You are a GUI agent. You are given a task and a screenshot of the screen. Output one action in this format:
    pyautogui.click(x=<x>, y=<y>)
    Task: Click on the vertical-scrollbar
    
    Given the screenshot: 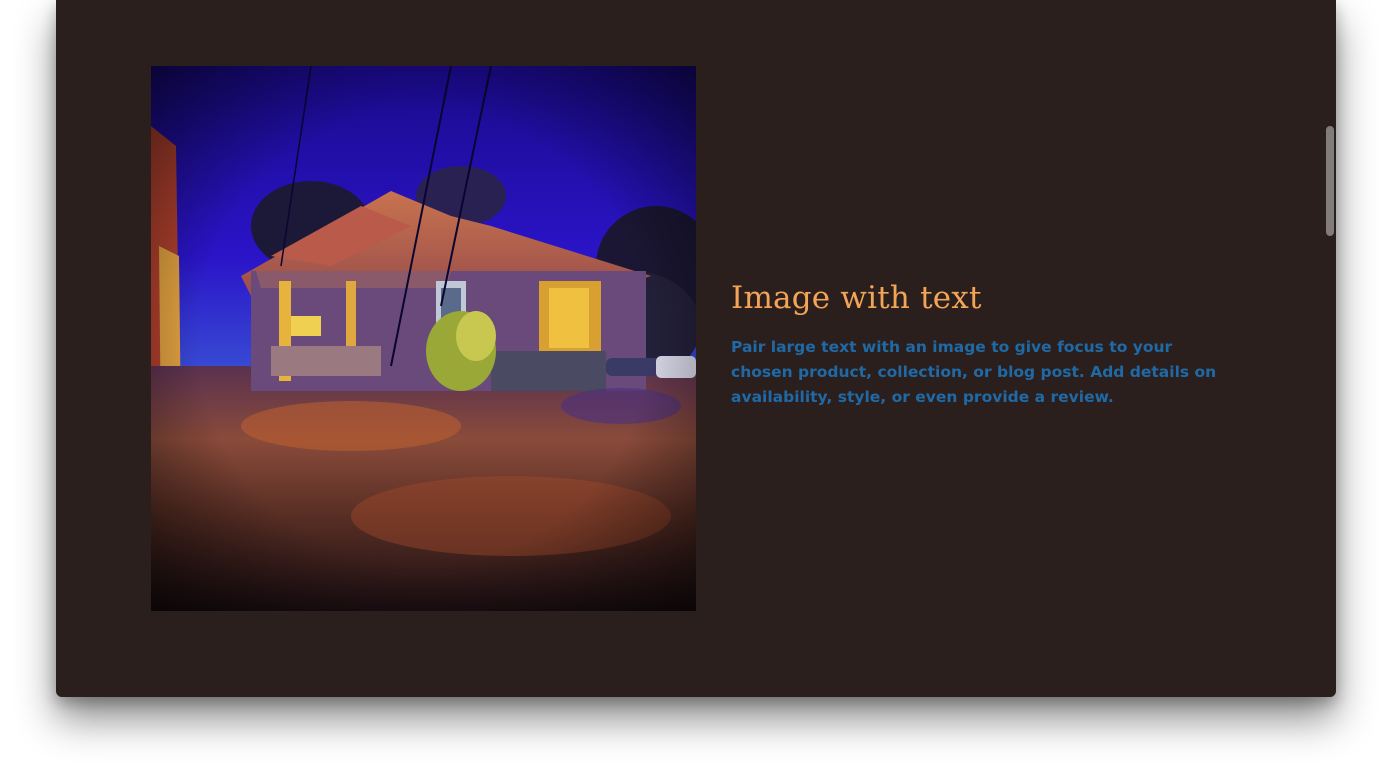 What is the action you would take?
    pyautogui.click(x=1330, y=181)
    